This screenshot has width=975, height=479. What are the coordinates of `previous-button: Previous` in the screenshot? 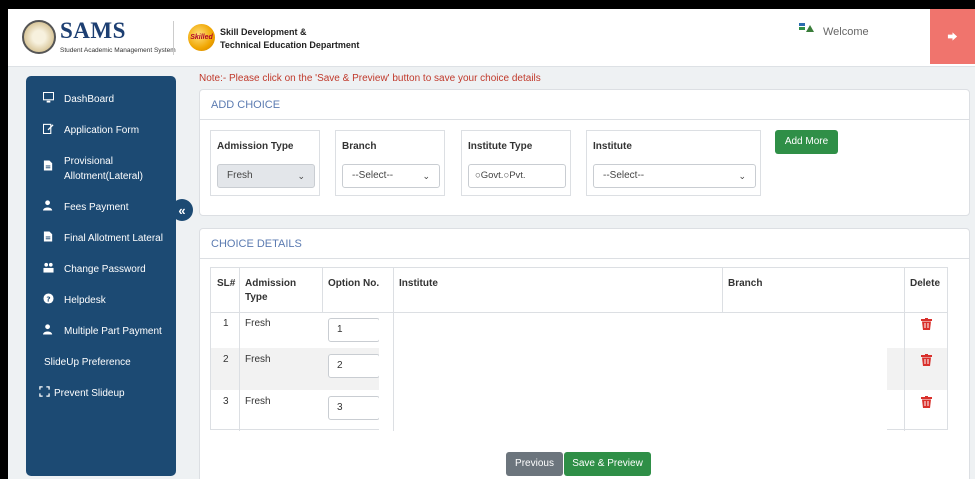 It's located at (534, 464).